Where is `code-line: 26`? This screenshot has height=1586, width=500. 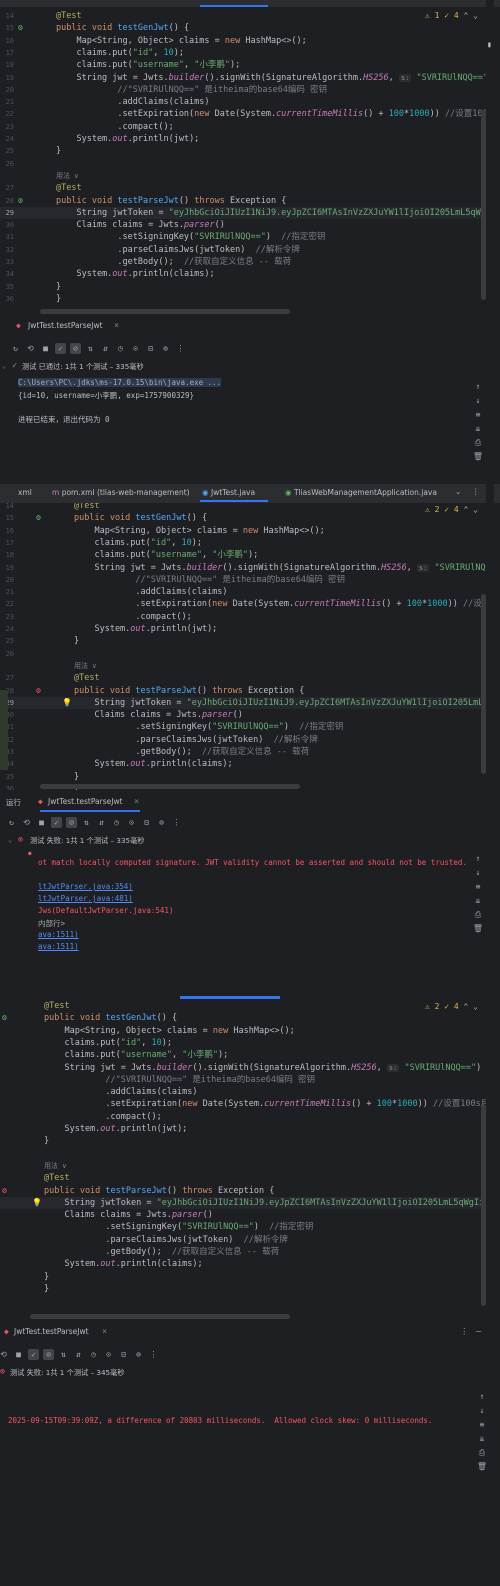 code-line: 26 is located at coordinates (243, 164).